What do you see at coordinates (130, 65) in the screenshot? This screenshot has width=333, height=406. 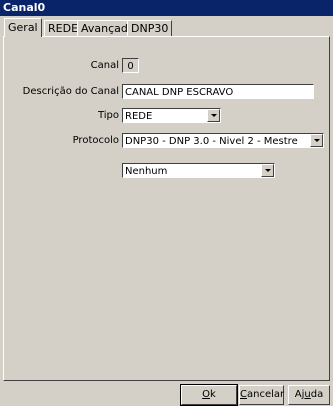 I see `canal-field: 0` at bounding box center [130, 65].